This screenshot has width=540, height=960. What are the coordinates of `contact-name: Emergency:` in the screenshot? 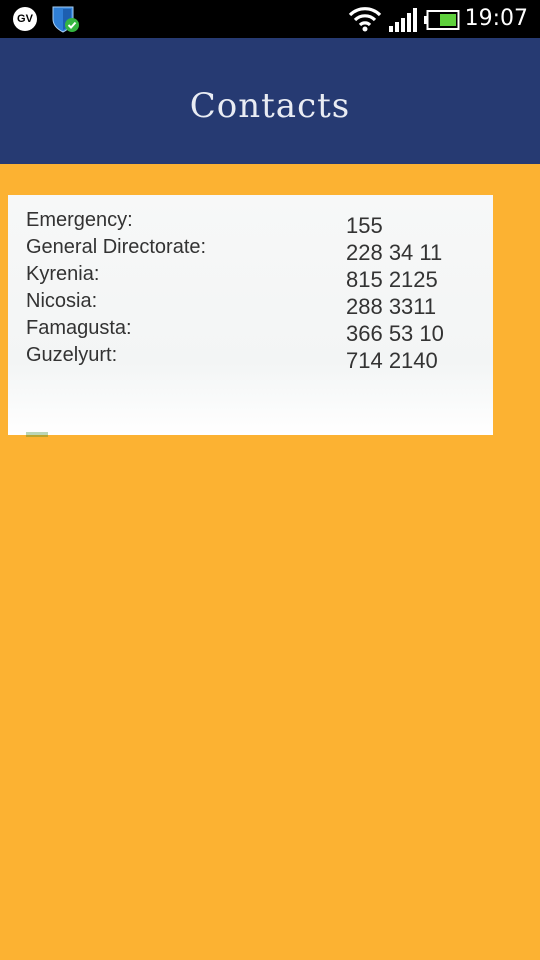 It's located at (79, 220).